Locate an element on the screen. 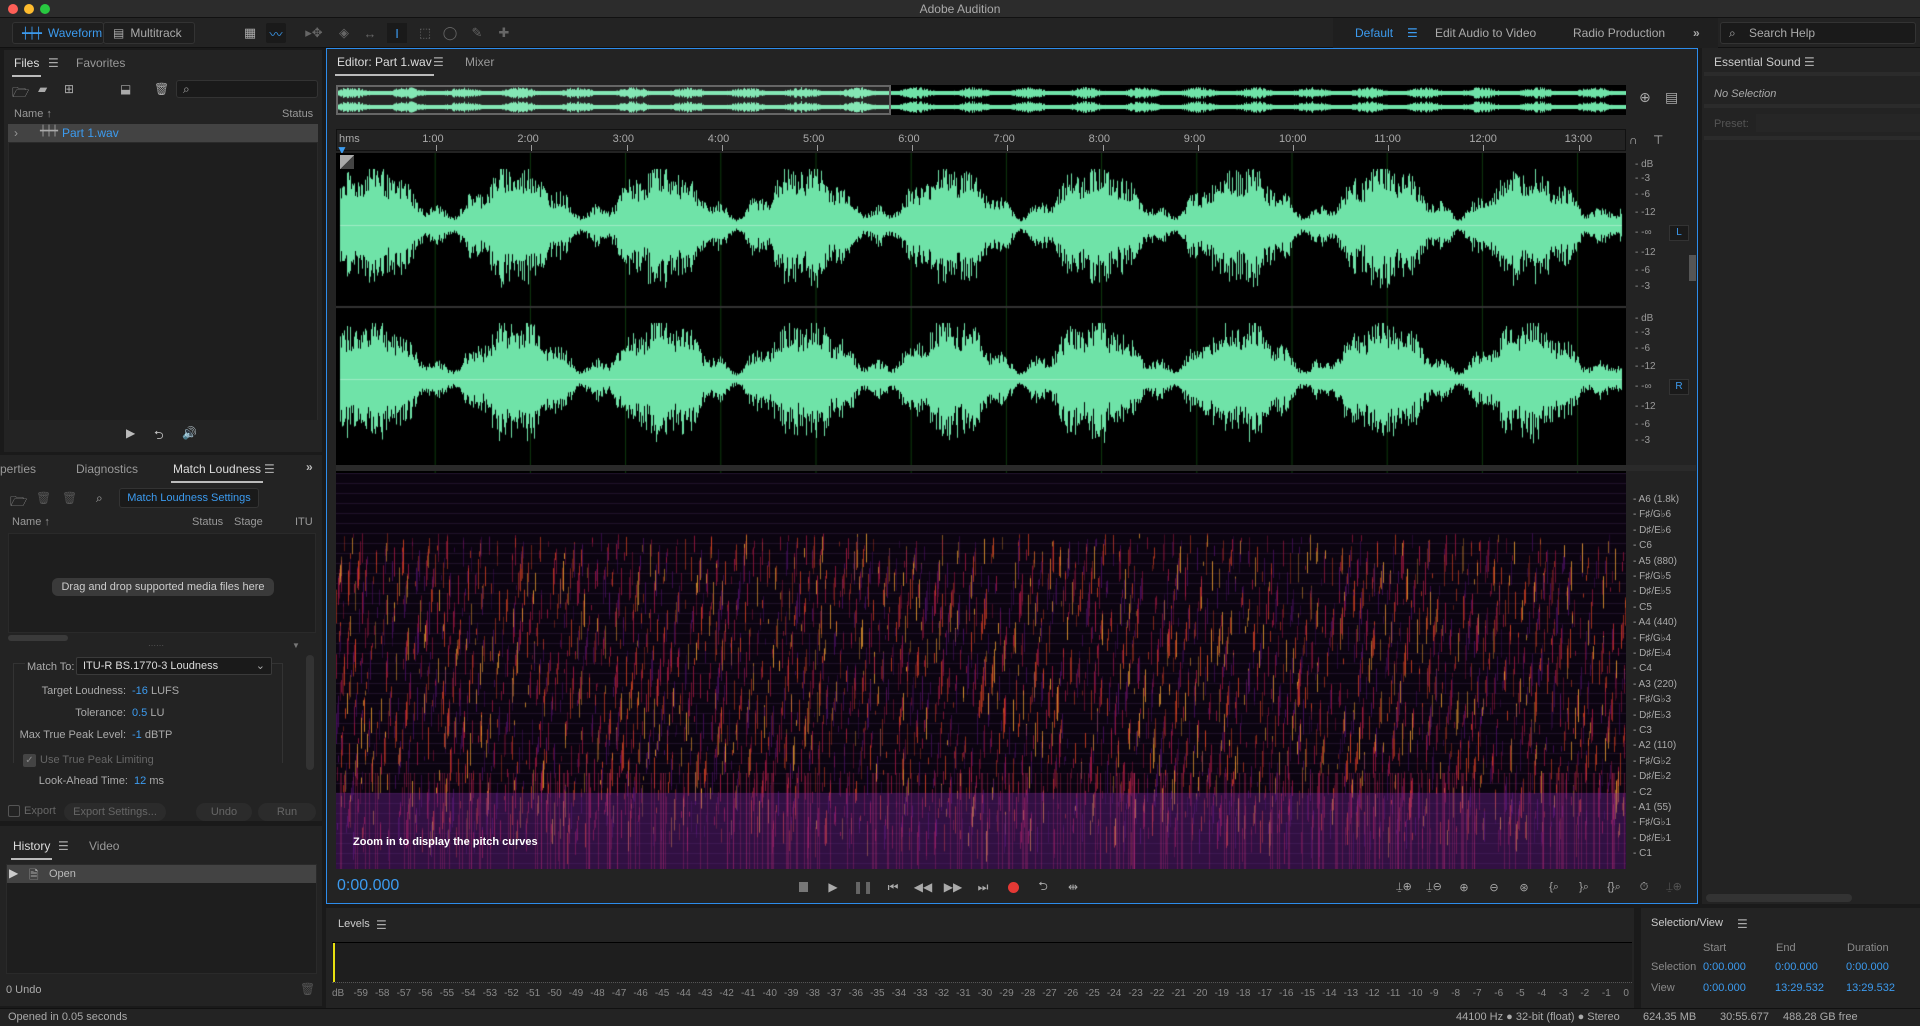  export-checkbox is located at coordinates (14, 811).